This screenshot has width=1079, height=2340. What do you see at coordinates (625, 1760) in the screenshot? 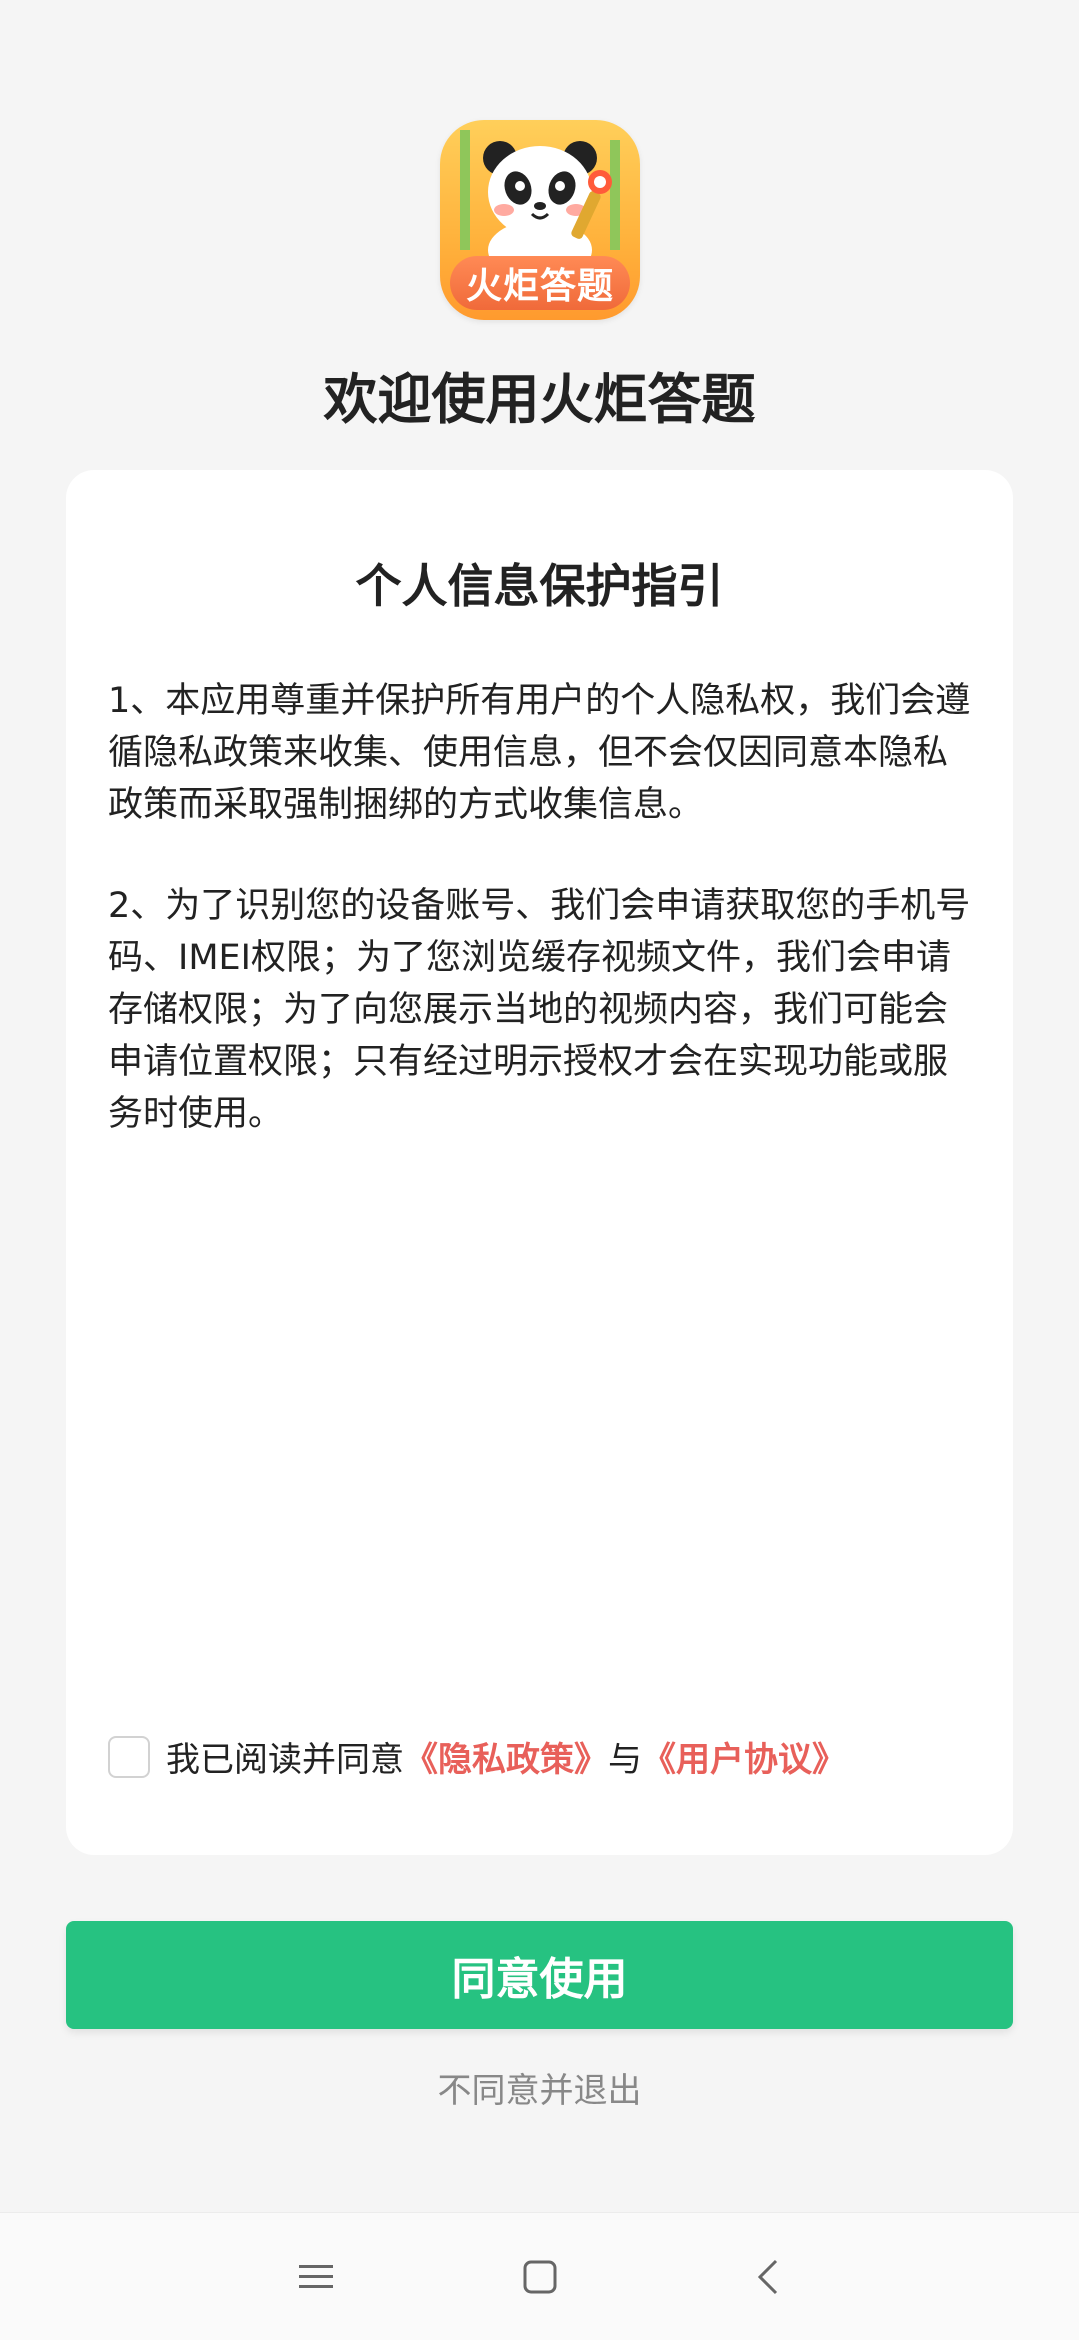
I see `consent-connector: 与` at bounding box center [625, 1760].